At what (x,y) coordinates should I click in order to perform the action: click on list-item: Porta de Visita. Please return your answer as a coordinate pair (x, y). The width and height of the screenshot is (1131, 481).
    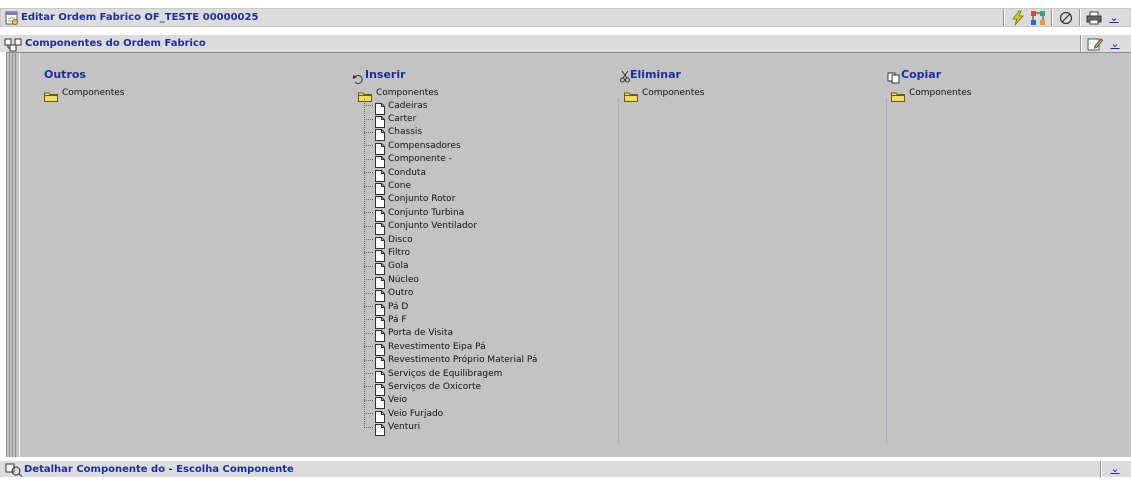
    Looking at the image, I should click on (450, 335).